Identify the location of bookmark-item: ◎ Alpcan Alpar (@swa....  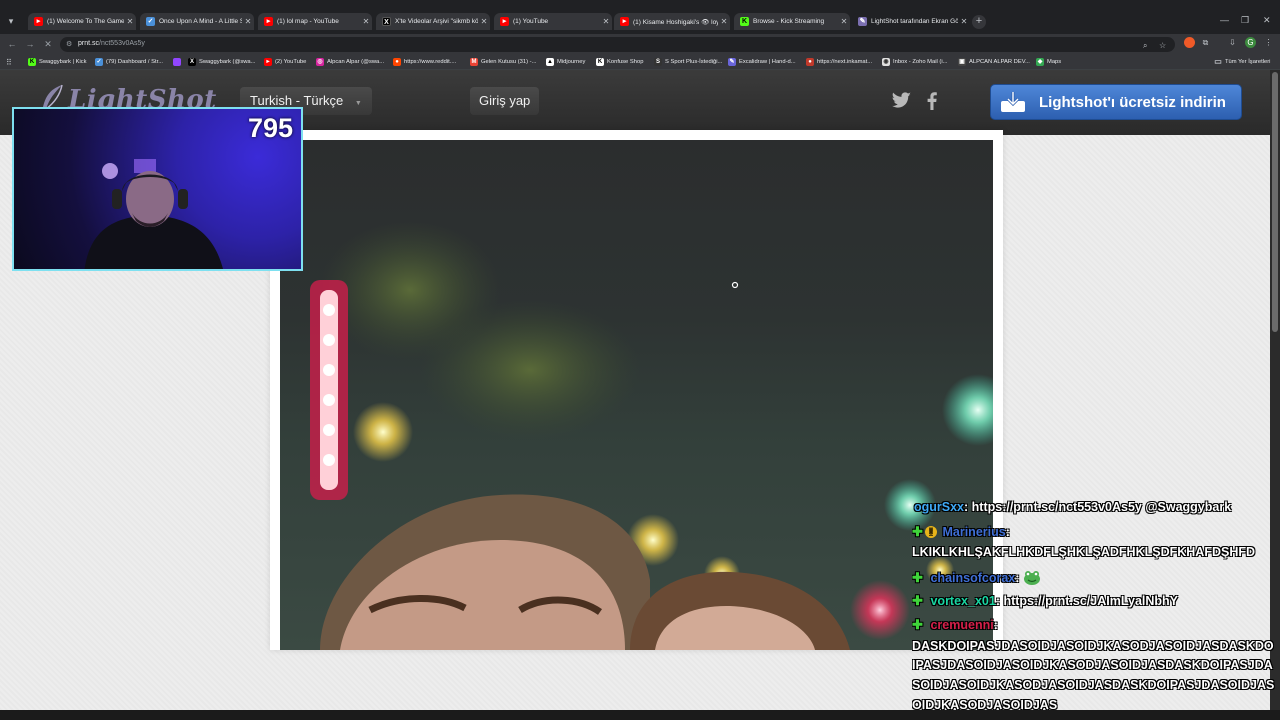
(350, 62).